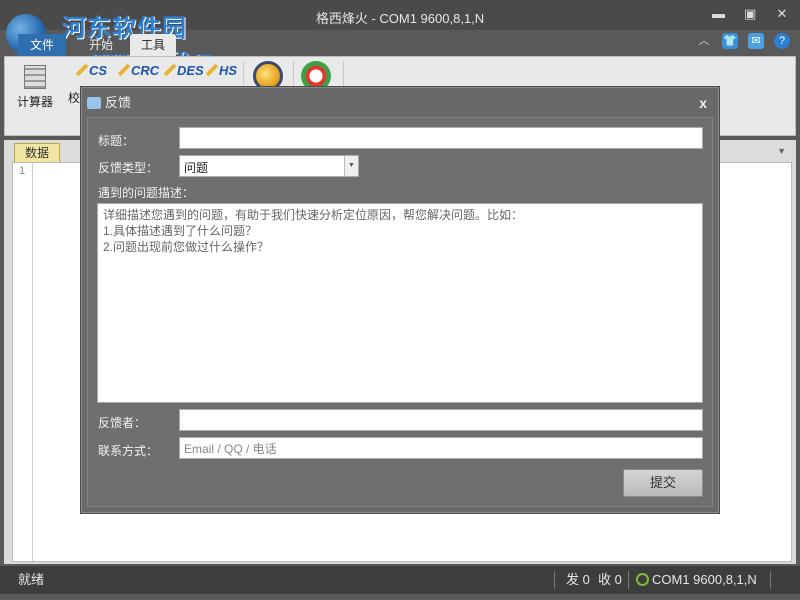  Describe the element at coordinates (441, 420) in the screenshot. I see `reporter-input` at that location.